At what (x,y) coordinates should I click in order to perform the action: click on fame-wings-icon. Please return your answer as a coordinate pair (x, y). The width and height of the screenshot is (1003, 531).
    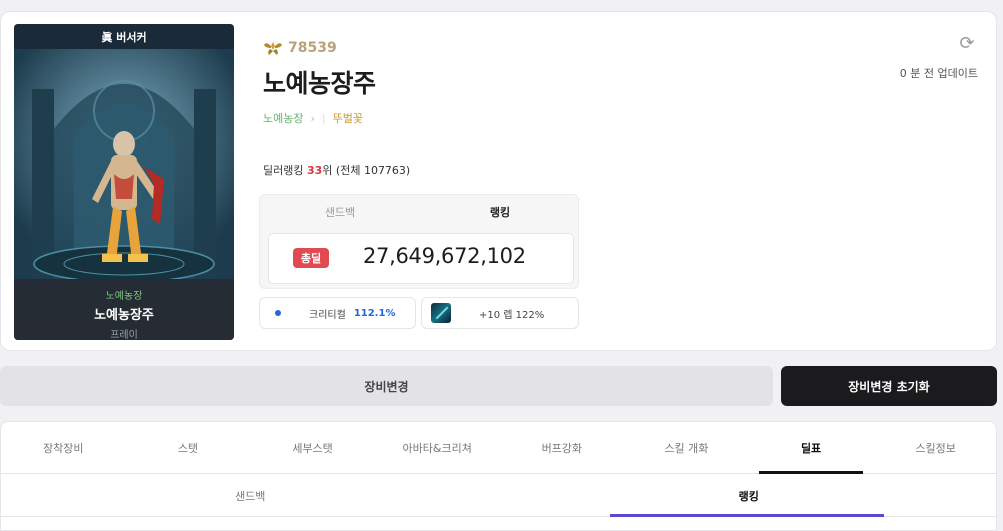
    Looking at the image, I should click on (273, 48).